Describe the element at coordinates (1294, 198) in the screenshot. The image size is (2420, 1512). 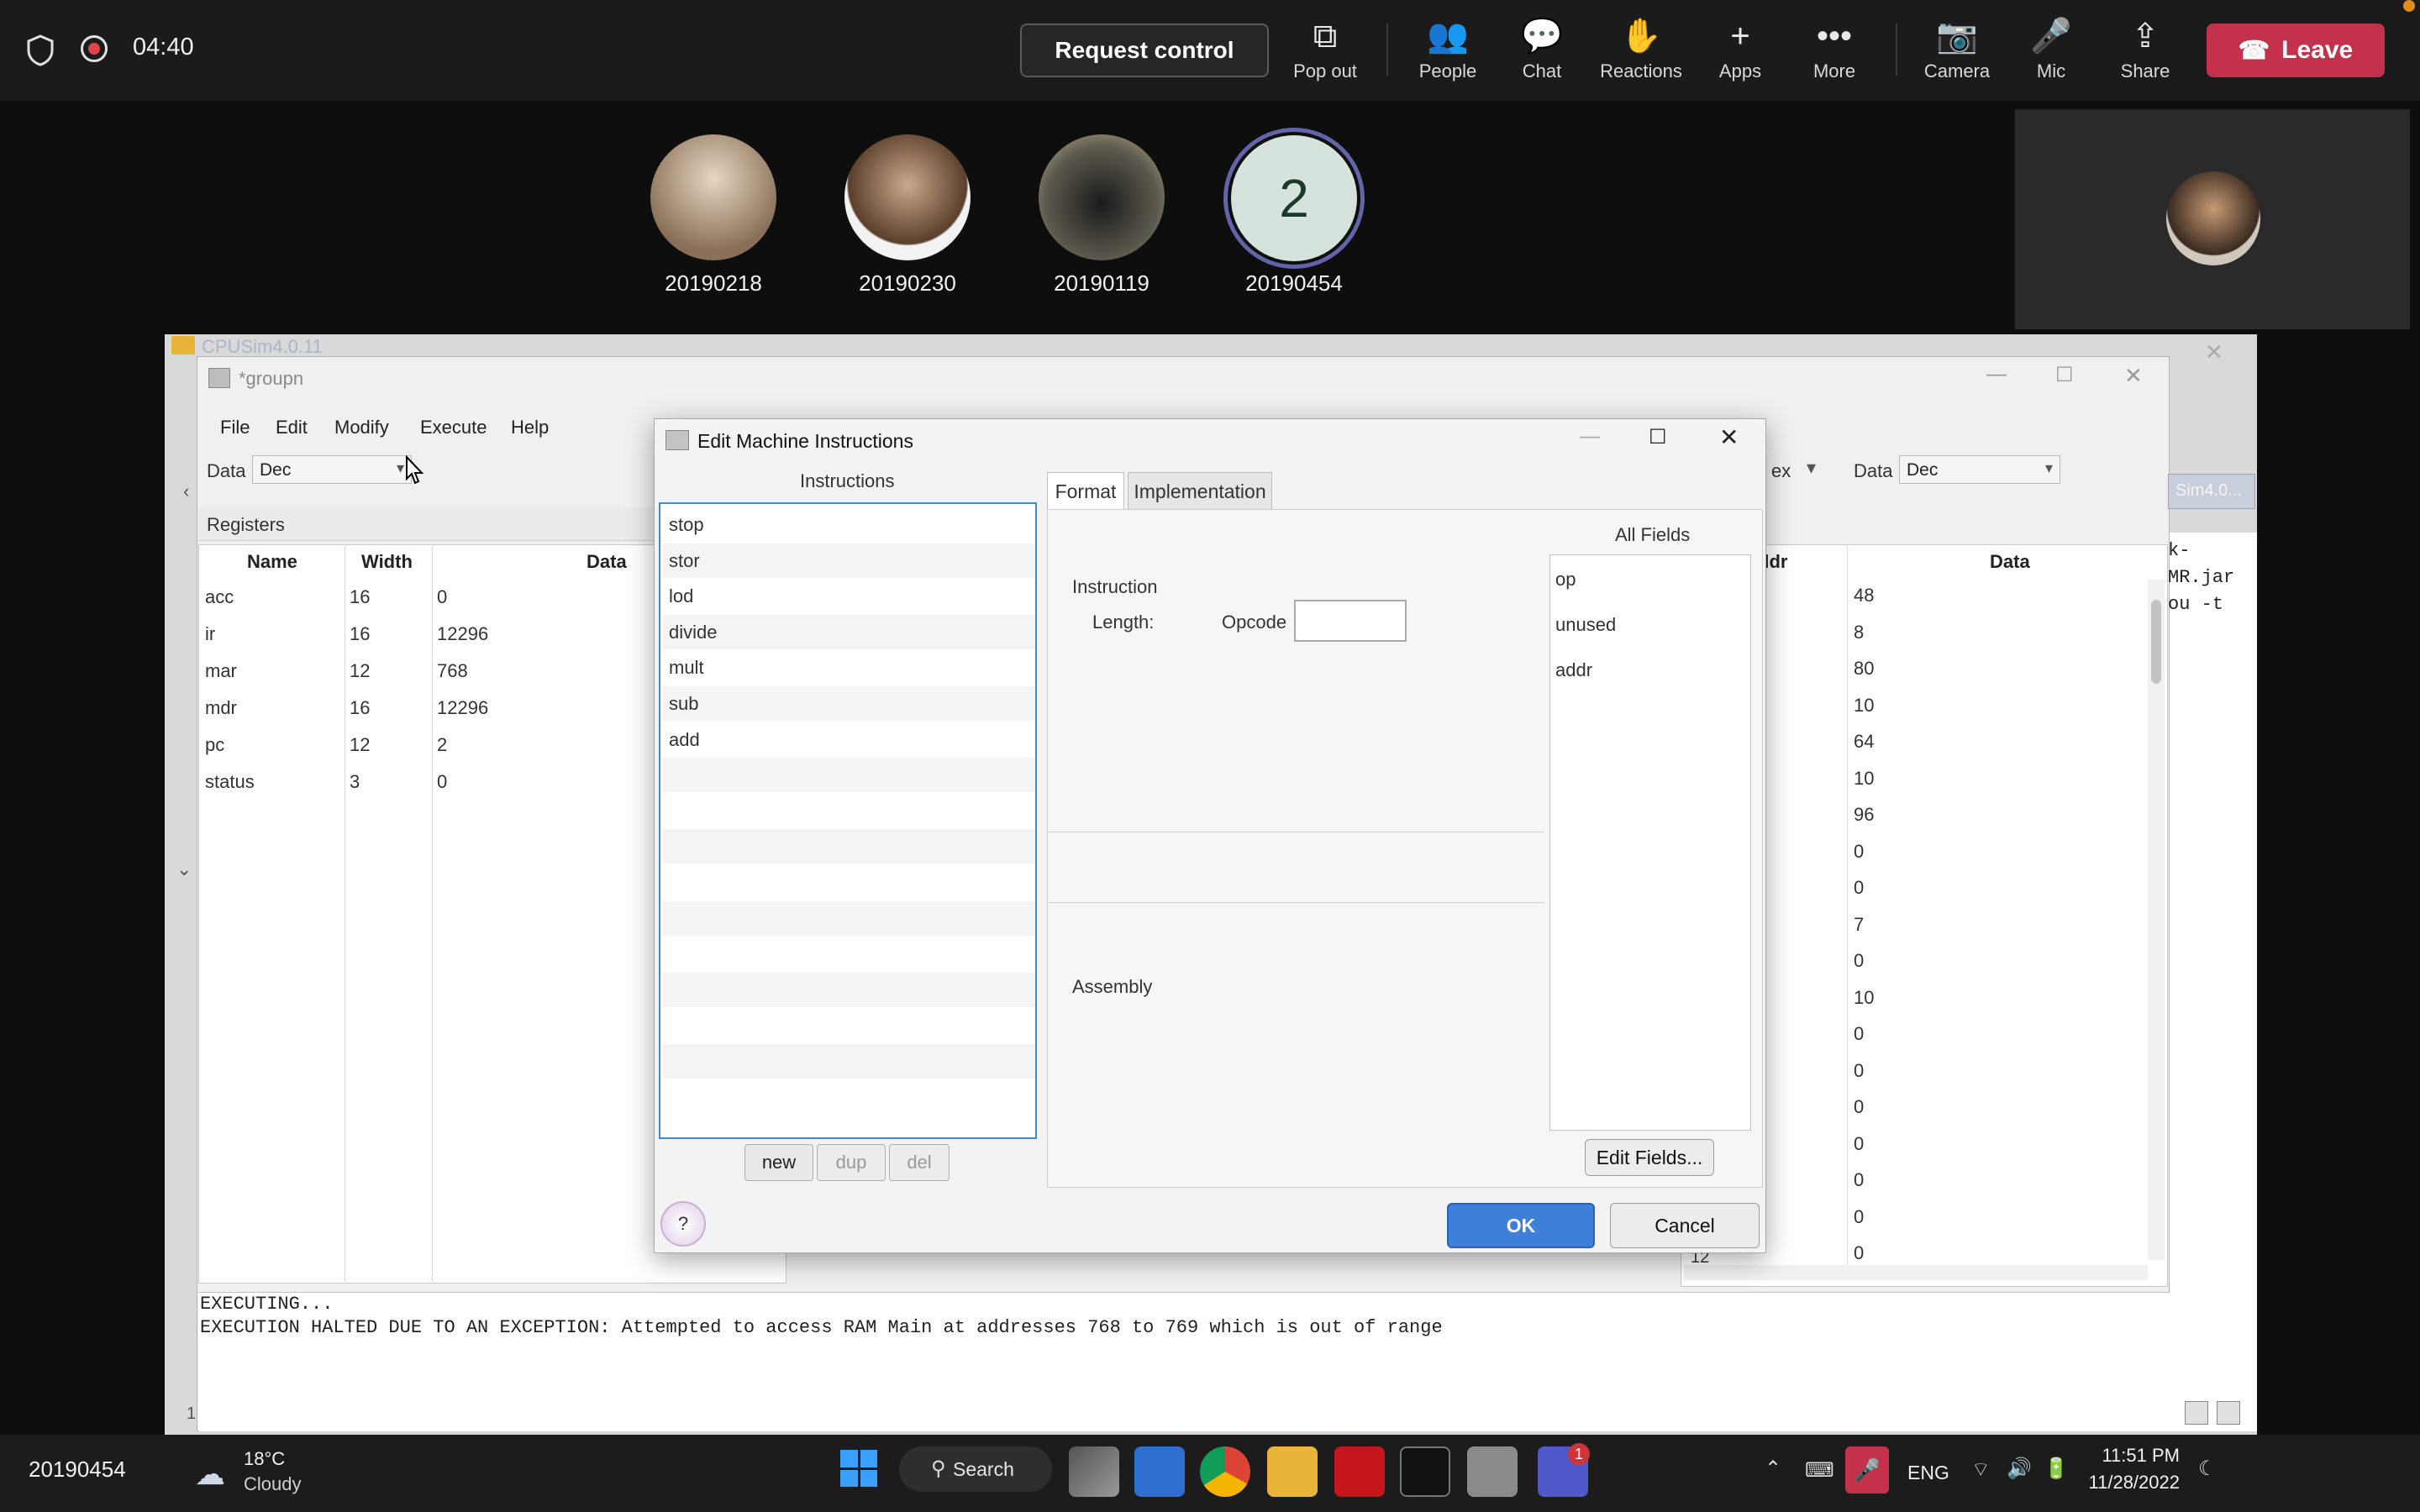
I see `participant-avatar: 2` at that location.